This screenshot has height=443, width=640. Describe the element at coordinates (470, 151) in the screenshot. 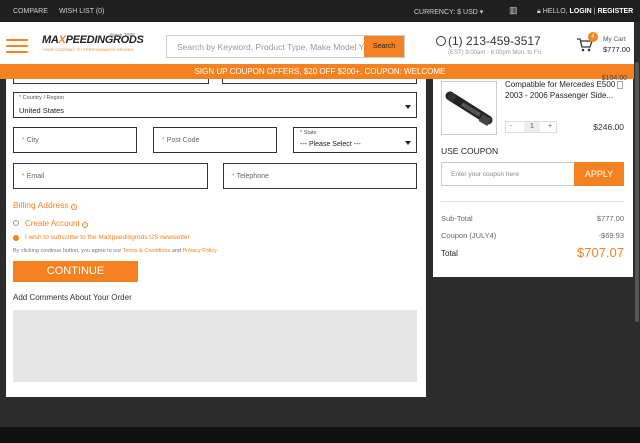

I see `use-coupon-heading: USE COUPON` at that location.